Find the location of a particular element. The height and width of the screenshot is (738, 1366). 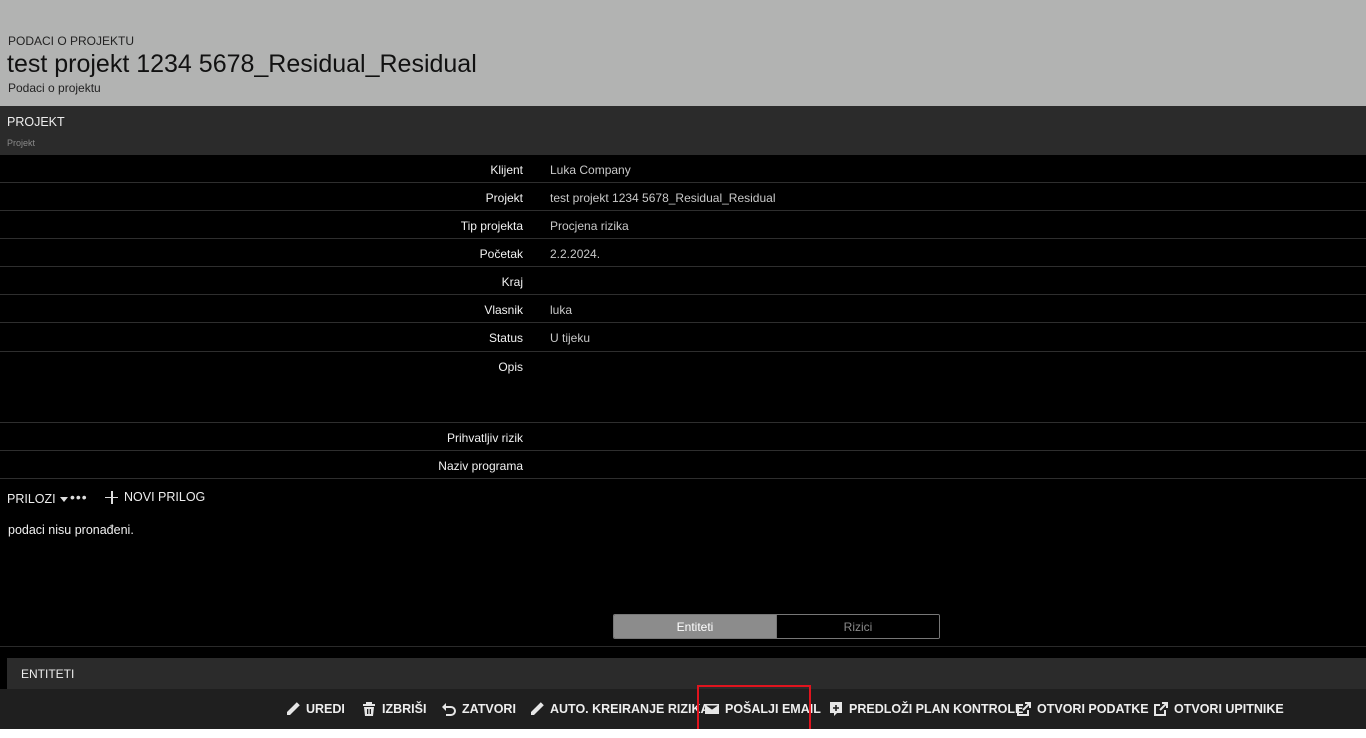

section-title: PROJEKT is located at coordinates (36, 122).